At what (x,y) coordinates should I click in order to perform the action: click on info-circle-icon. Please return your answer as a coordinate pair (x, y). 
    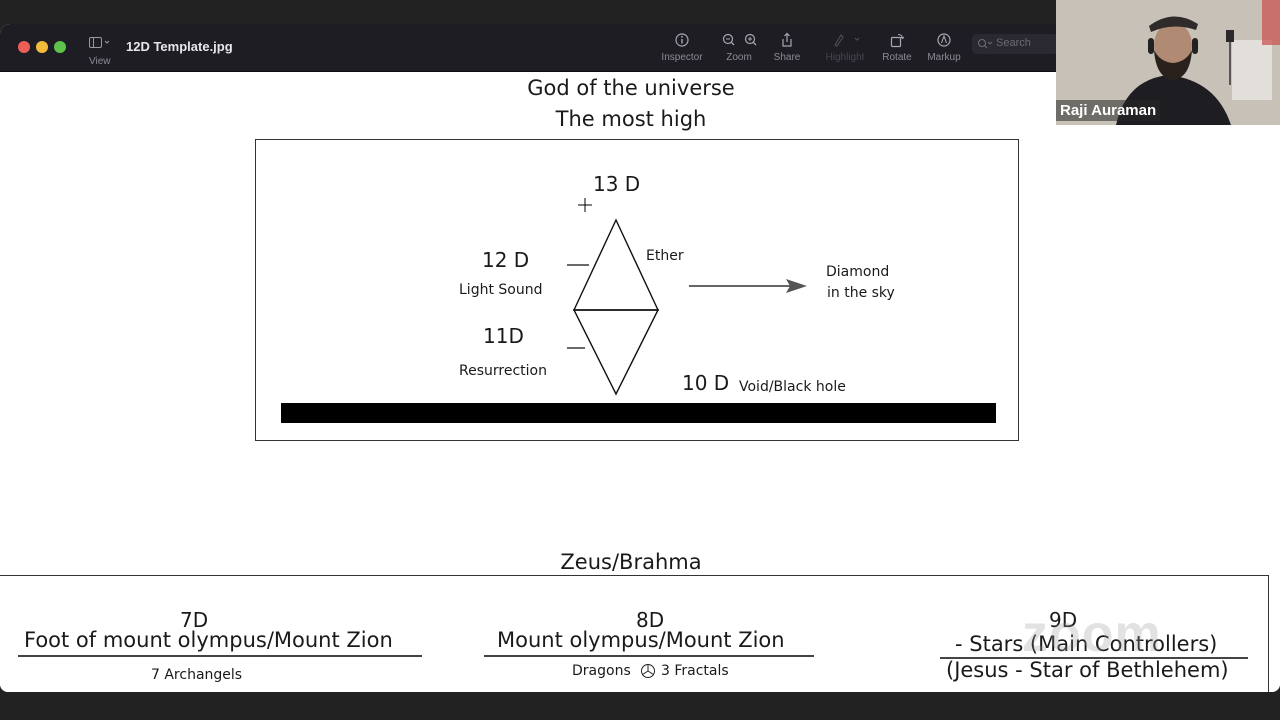
    Looking at the image, I should click on (682, 40).